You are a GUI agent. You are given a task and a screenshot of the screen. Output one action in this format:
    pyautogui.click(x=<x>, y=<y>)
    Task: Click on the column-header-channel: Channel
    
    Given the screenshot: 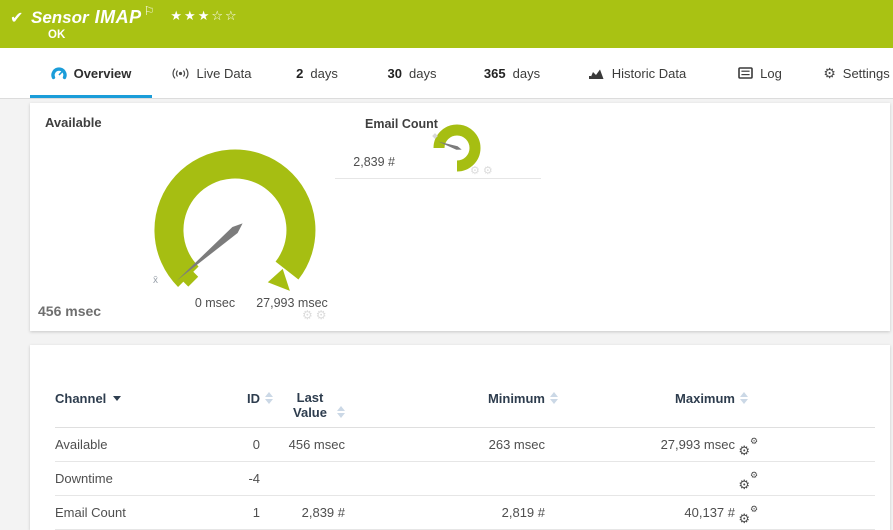 What is the action you would take?
    pyautogui.click(x=140, y=398)
    